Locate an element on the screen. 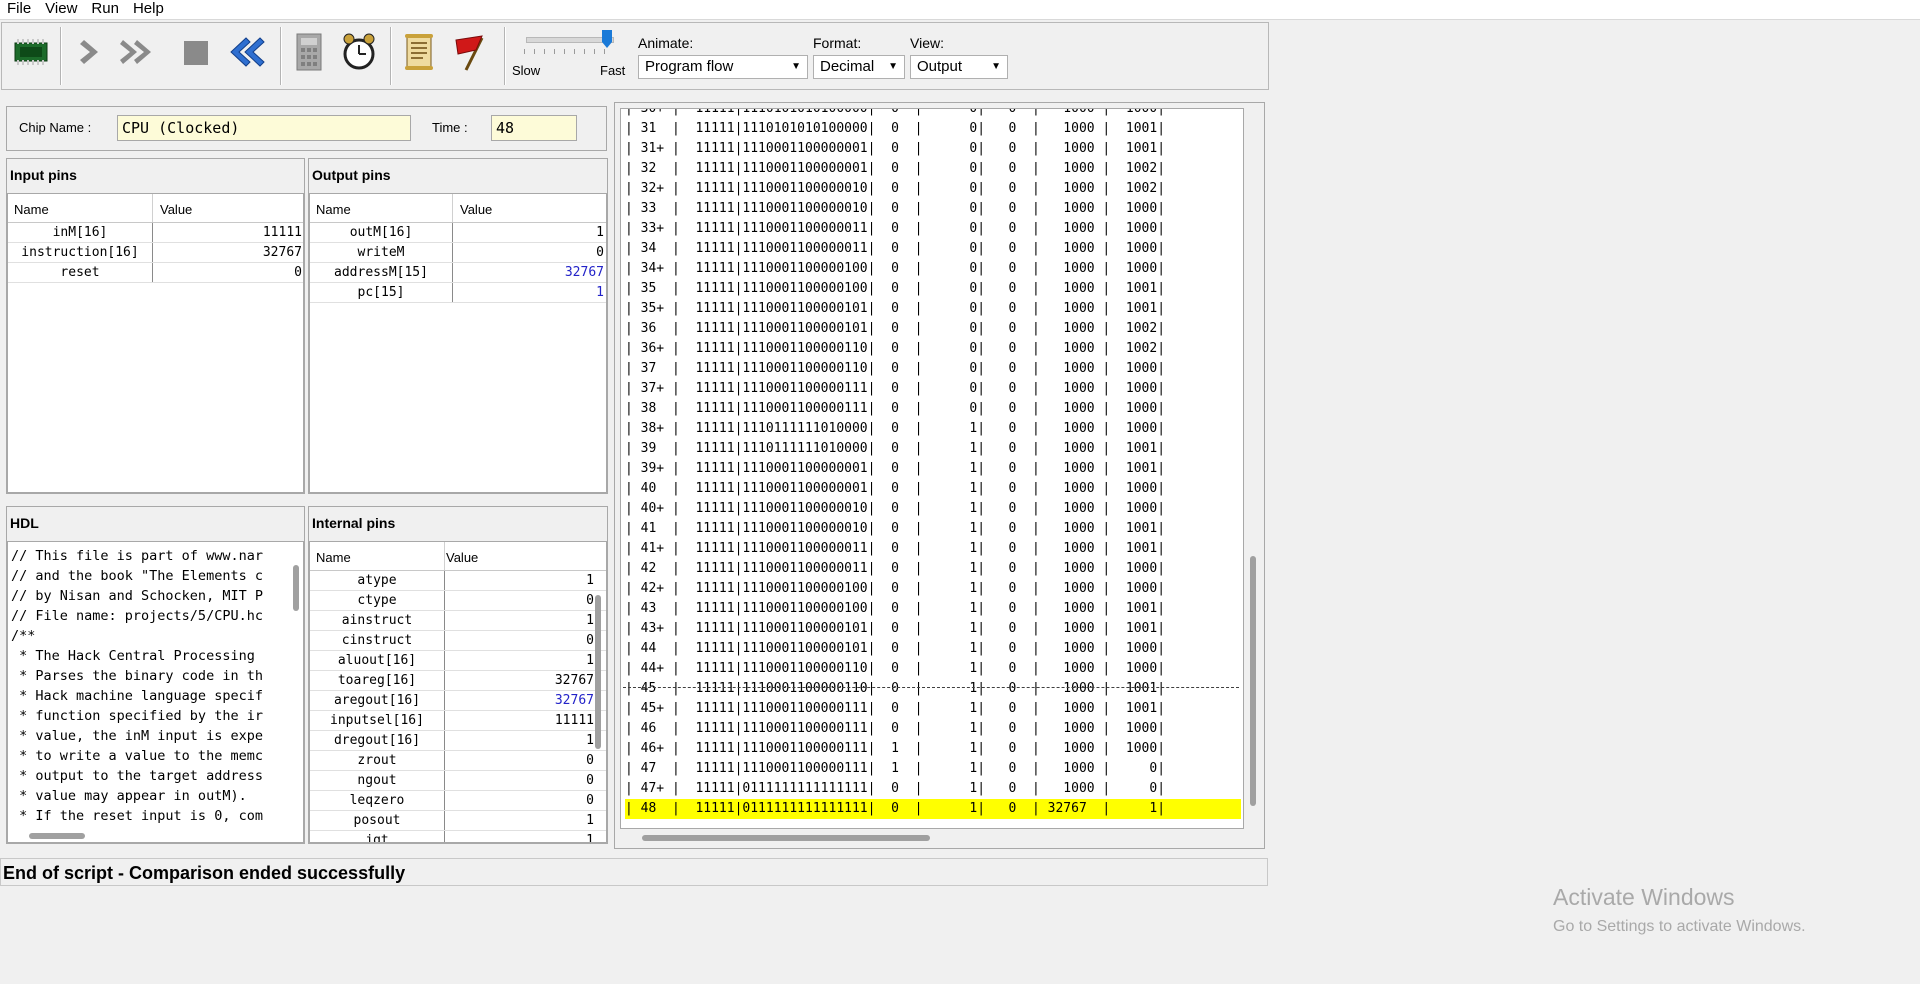 This screenshot has width=1920, height=984. hdl-vertical-scrollbar is located at coordinates (296, 588).